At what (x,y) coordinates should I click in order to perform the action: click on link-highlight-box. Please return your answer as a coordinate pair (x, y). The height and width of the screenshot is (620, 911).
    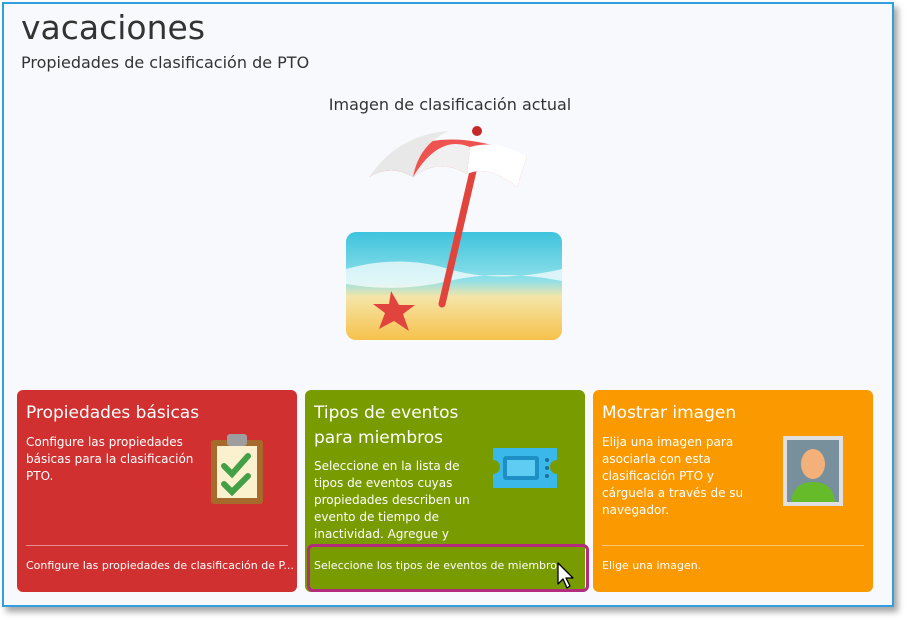
    Looking at the image, I should click on (448, 568).